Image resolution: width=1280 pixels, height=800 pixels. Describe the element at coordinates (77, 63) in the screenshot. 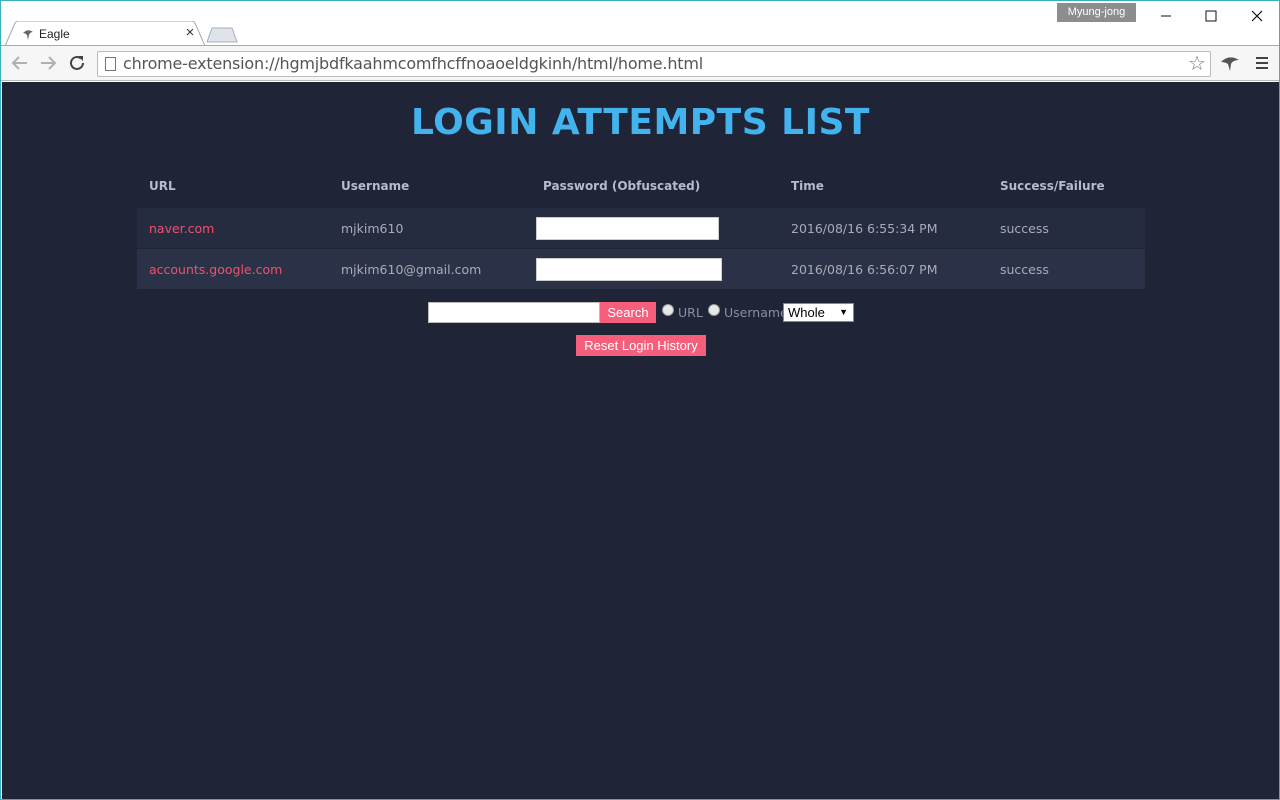

I see `reload-icon` at that location.